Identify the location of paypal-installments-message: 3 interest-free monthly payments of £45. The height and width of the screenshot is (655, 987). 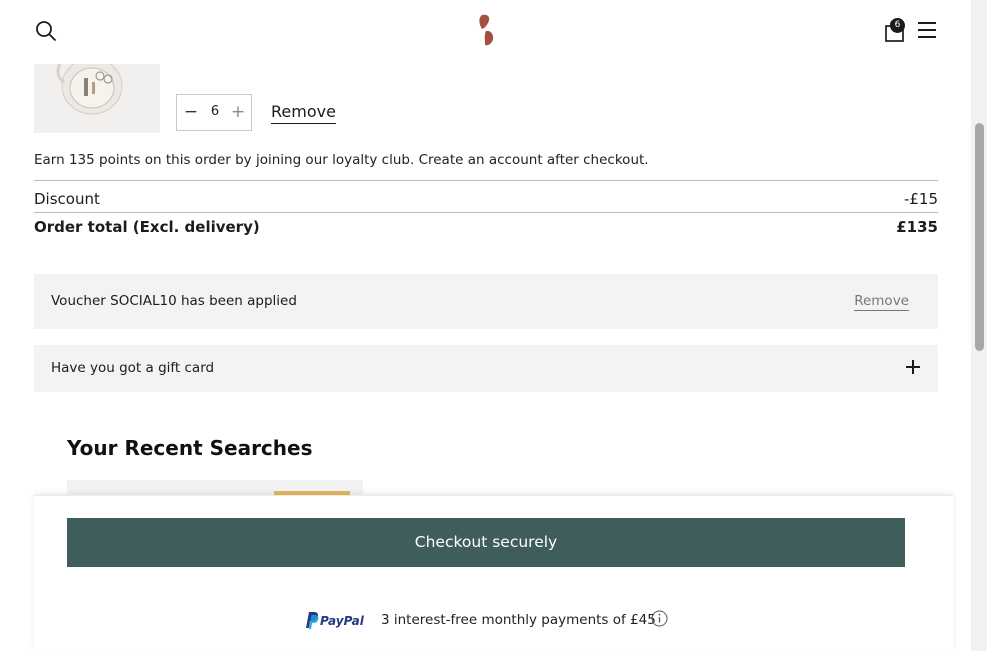
(518, 620).